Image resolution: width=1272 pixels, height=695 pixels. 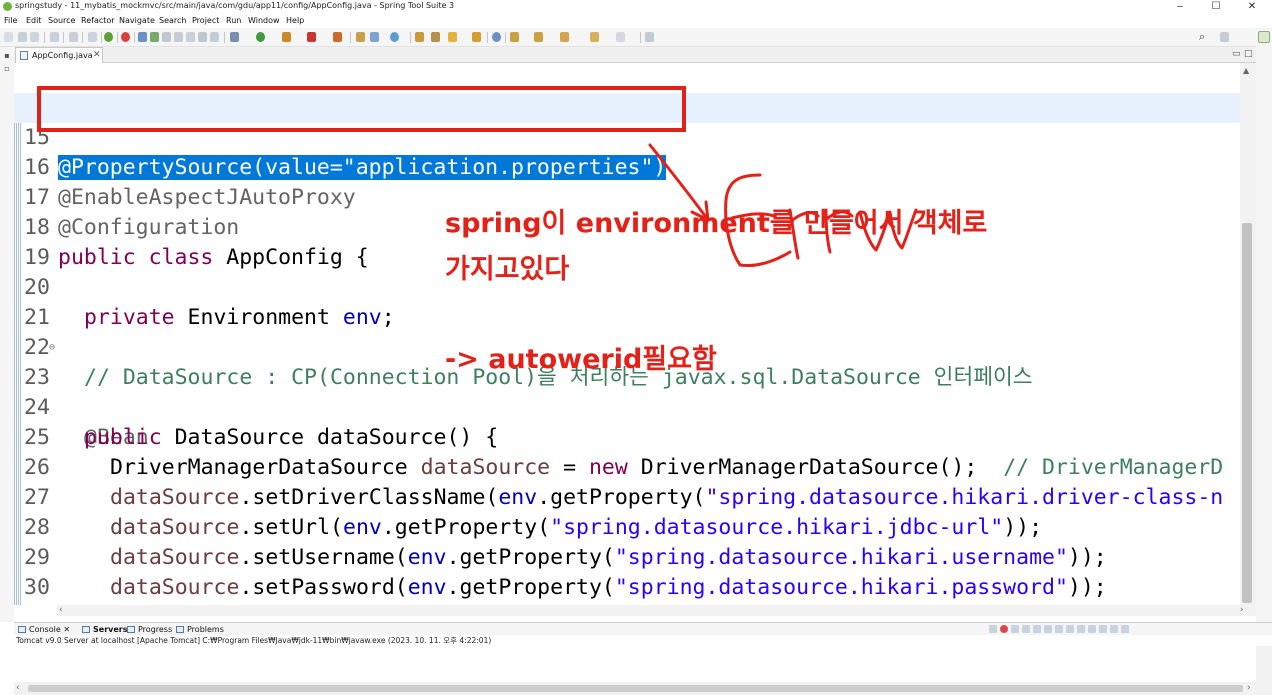 What do you see at coordinates (1081, 629) in the screenshot?
I see `show-on-error-icon` at bounding box center [1081, 629].